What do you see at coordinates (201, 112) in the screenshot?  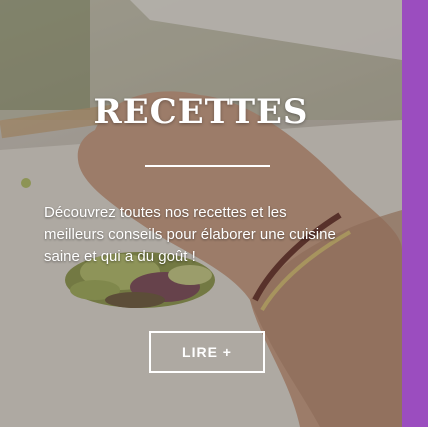 I see `card-title: RECETTES` at bounding box center [201, 112].